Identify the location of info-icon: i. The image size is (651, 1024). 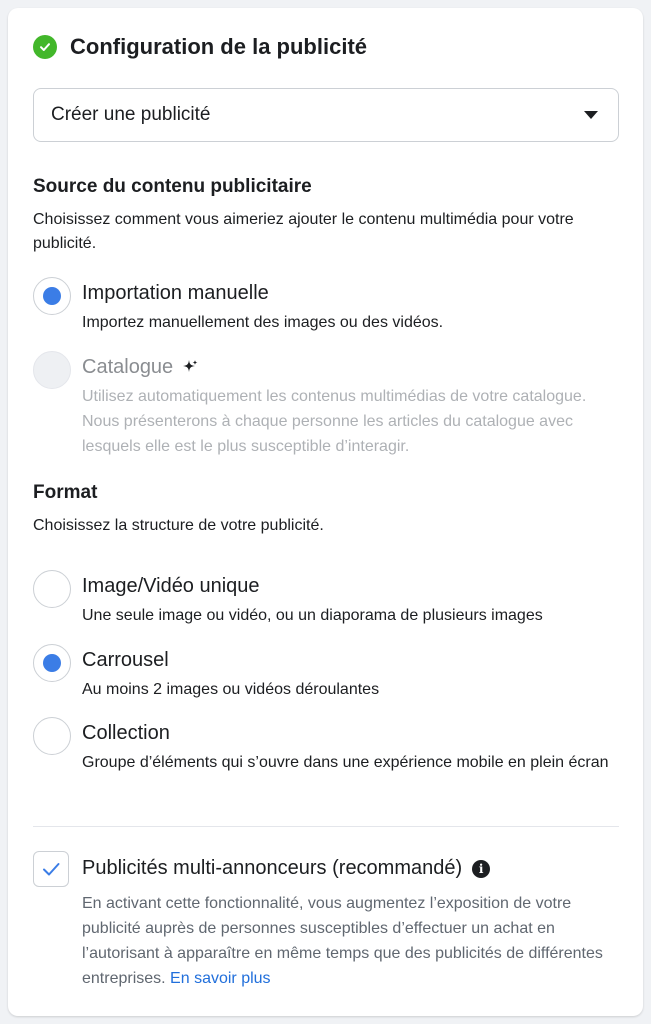
(481, 868).